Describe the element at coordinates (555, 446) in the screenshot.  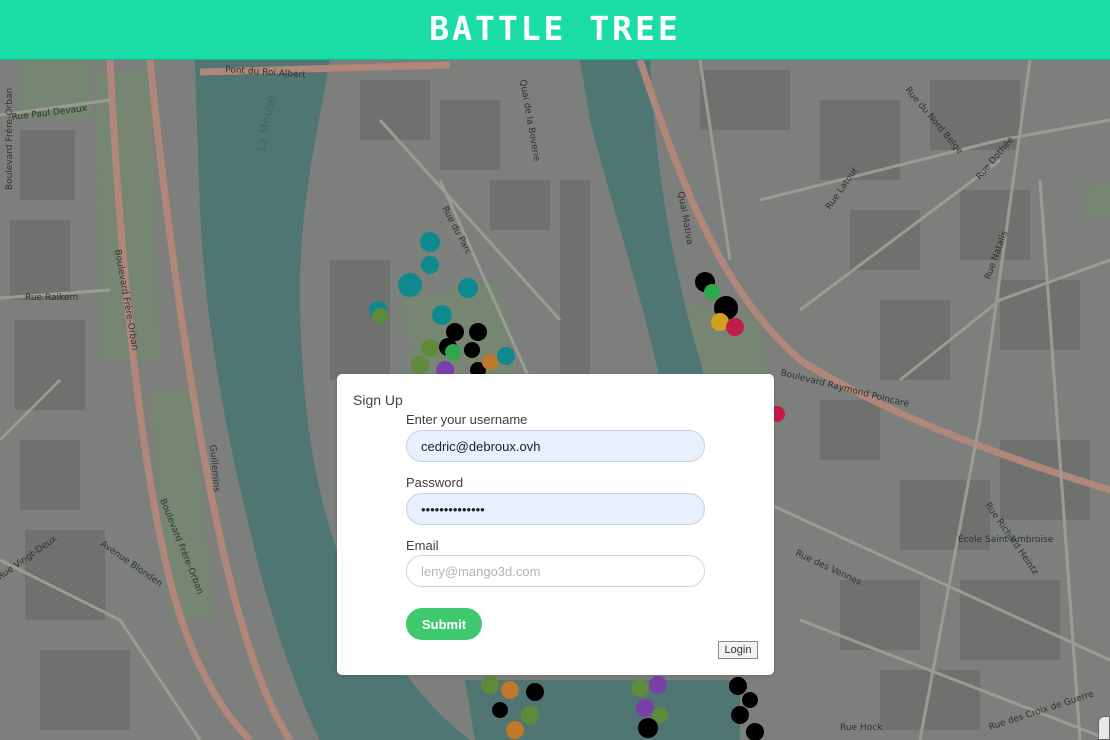
I see `username-input` at that location.